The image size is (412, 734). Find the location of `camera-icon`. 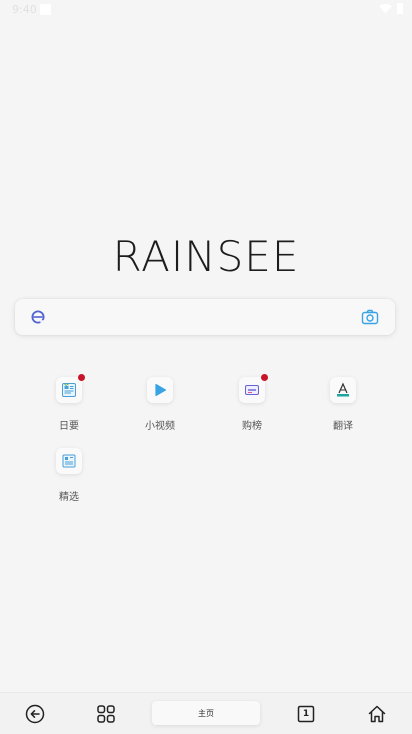

camera-icon is located at coordinates (370, 317).